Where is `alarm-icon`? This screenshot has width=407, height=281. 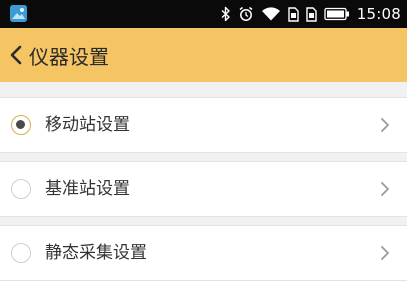 alarm-icon is located at coordinates (246, 13).